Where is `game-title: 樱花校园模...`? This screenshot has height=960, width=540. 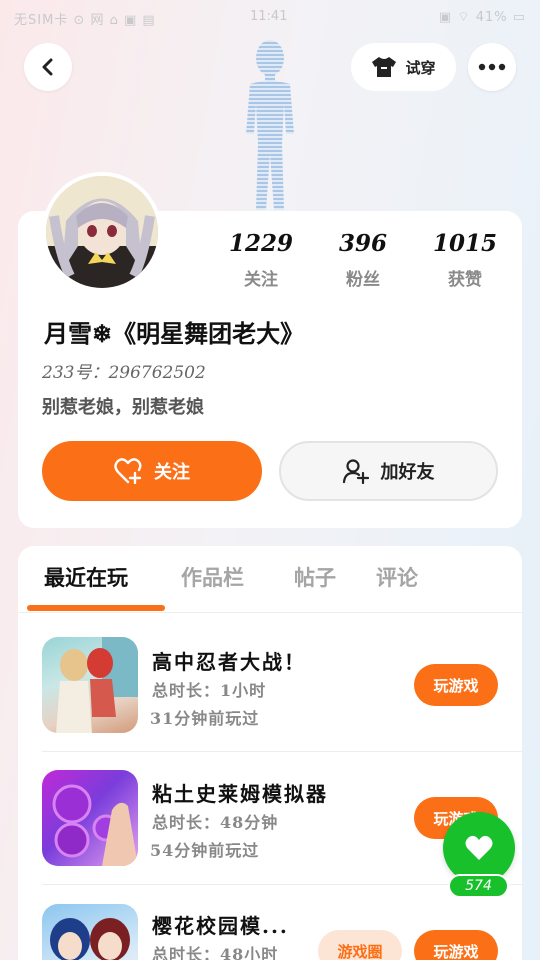
game-title: 樱花校园模... is located at coordinates (220, 926).